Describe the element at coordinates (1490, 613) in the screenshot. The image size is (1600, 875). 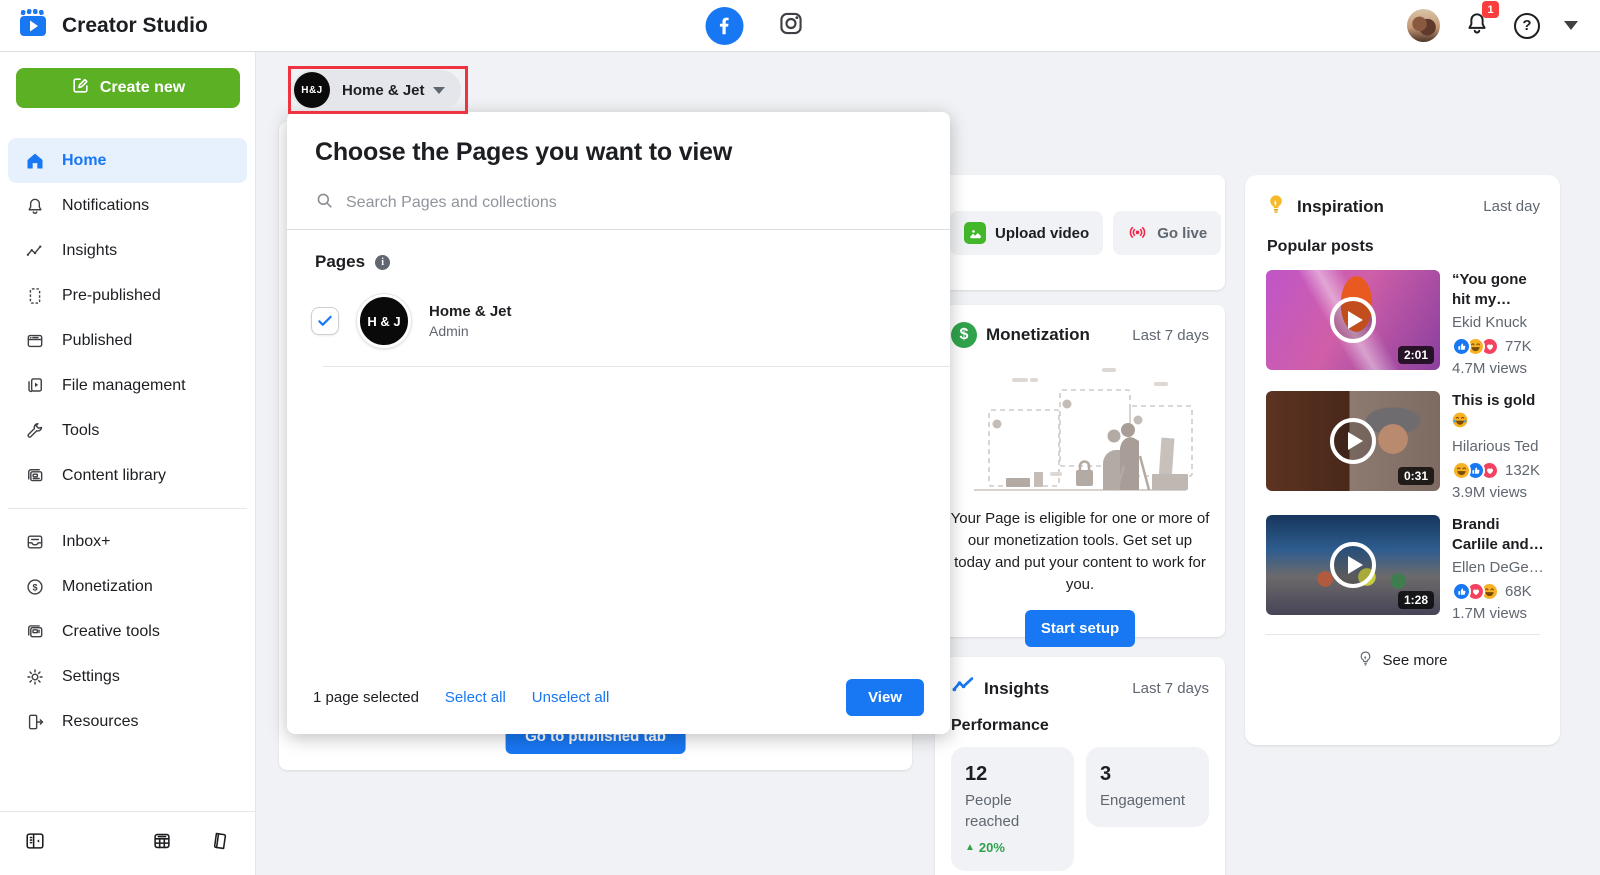
I see `post-views: 1.7M views` at that location.